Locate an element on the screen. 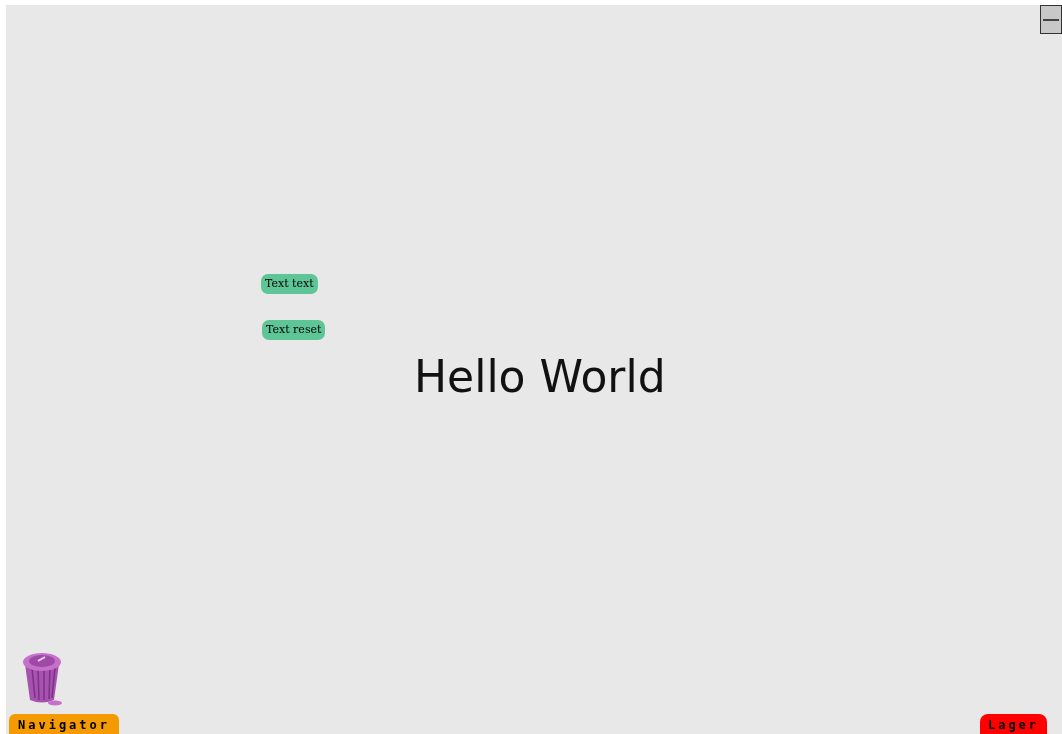 The height and width of the screenshot is (734, 1062). layer-tab: Lager is located at coordinates (1013, 724).